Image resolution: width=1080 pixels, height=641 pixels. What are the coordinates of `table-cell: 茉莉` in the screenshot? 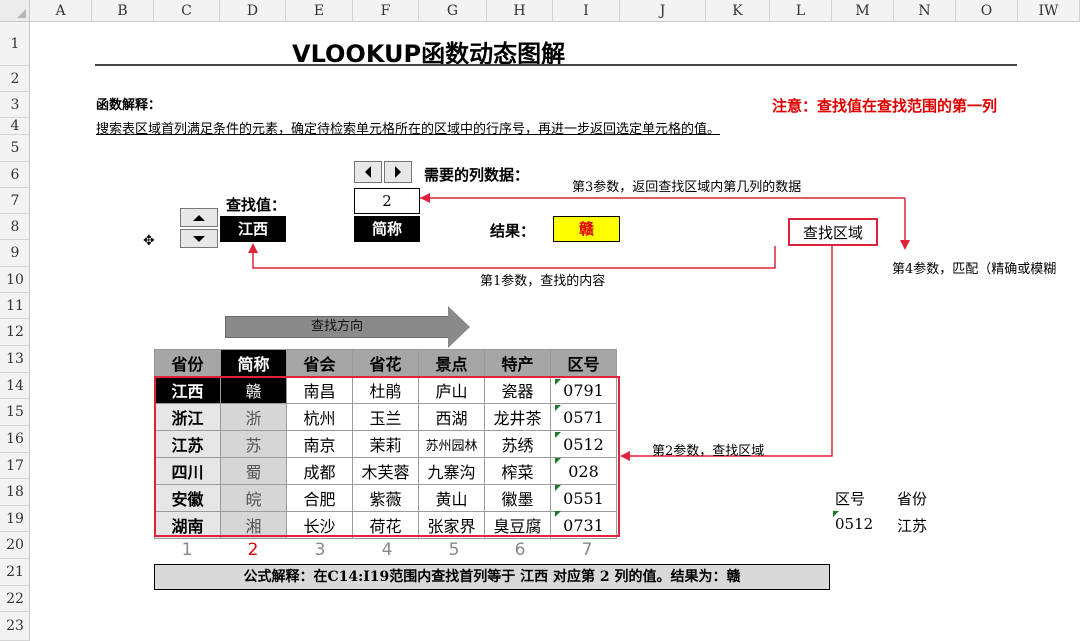 It's located at (385, 444).